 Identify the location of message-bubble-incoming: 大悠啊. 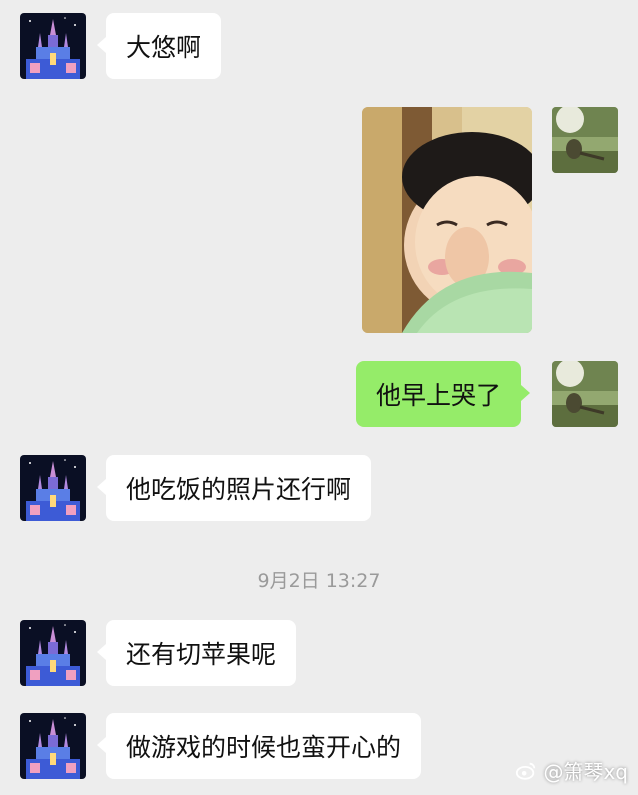
(159, 46).